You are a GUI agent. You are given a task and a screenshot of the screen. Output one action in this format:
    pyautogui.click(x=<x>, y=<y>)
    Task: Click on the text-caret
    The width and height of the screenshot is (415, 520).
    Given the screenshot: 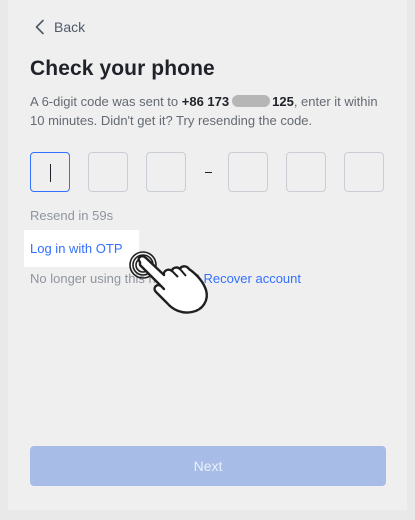 What is the action you would take?
    pyautogui.click(x=50, y=173)
    